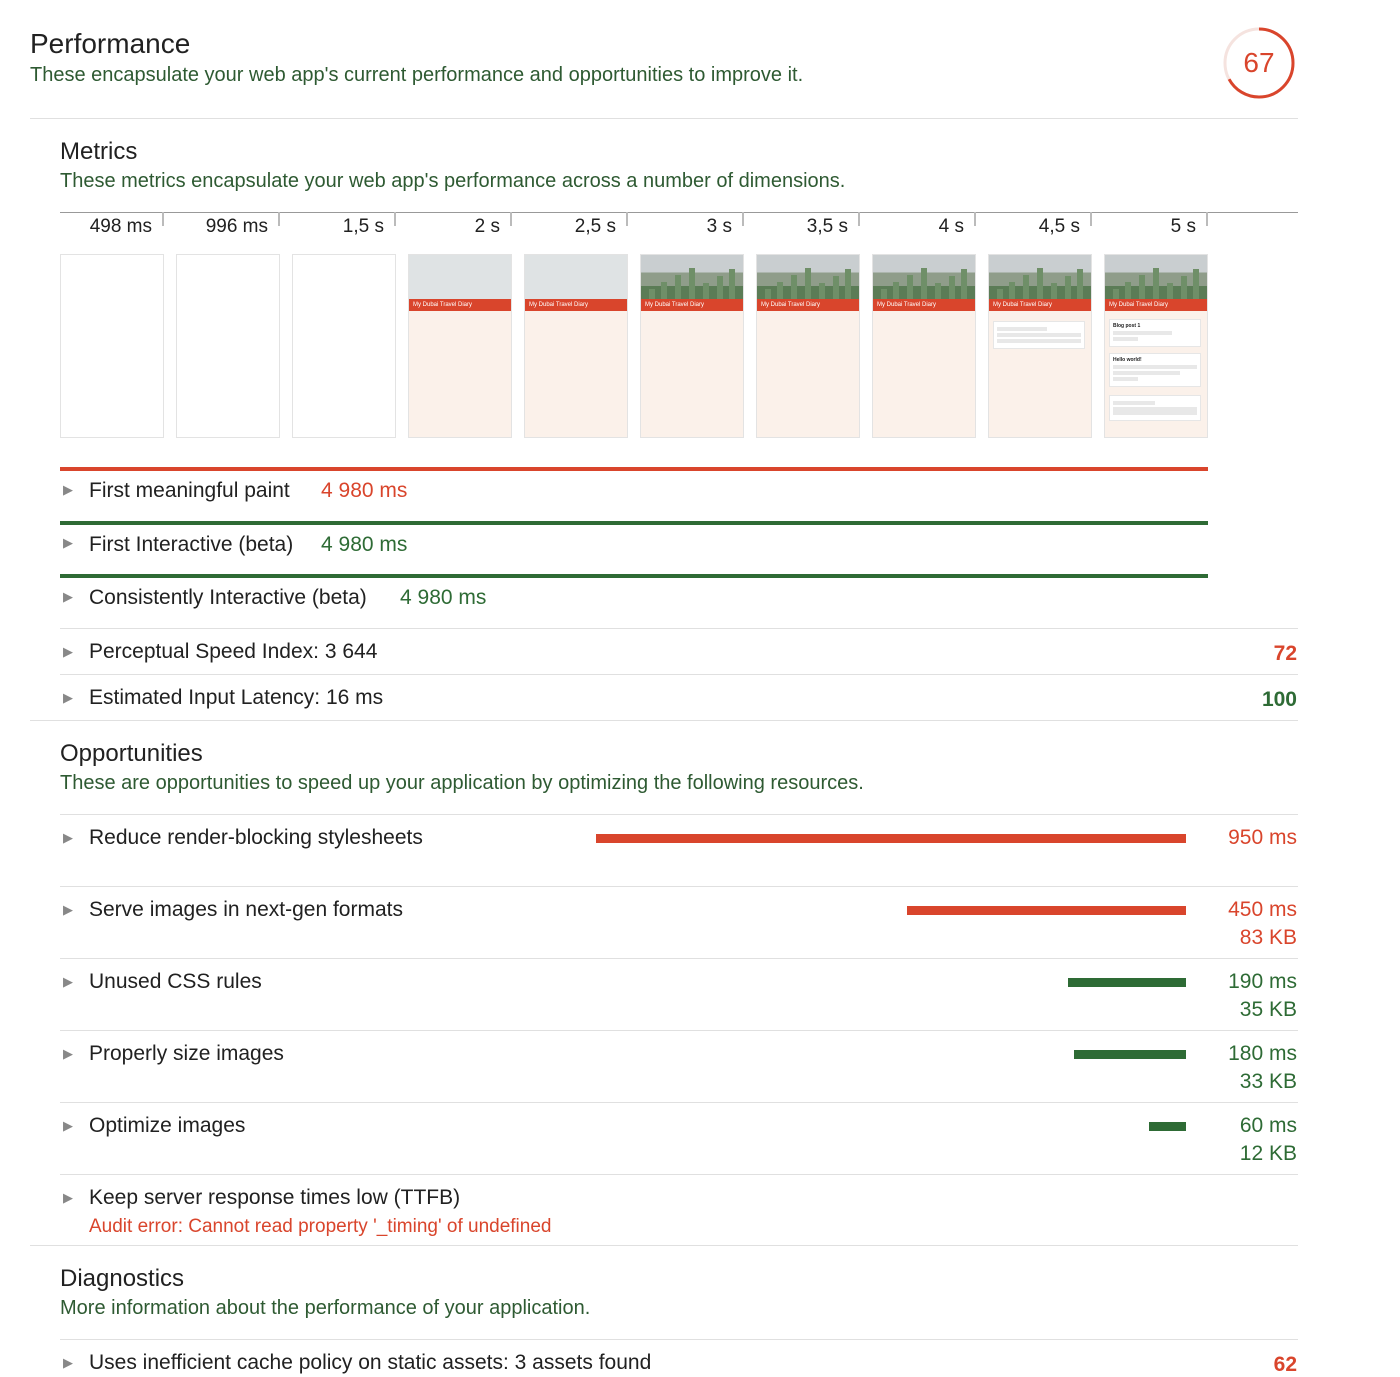 Image resolution: width=1400 pixels, height=1377 pixels. What do you see at coordinates (233, 652) in the screenshot?
I see `metric-label: Perceptual Speed Index: 3 644` at bounding box center [233, 652].